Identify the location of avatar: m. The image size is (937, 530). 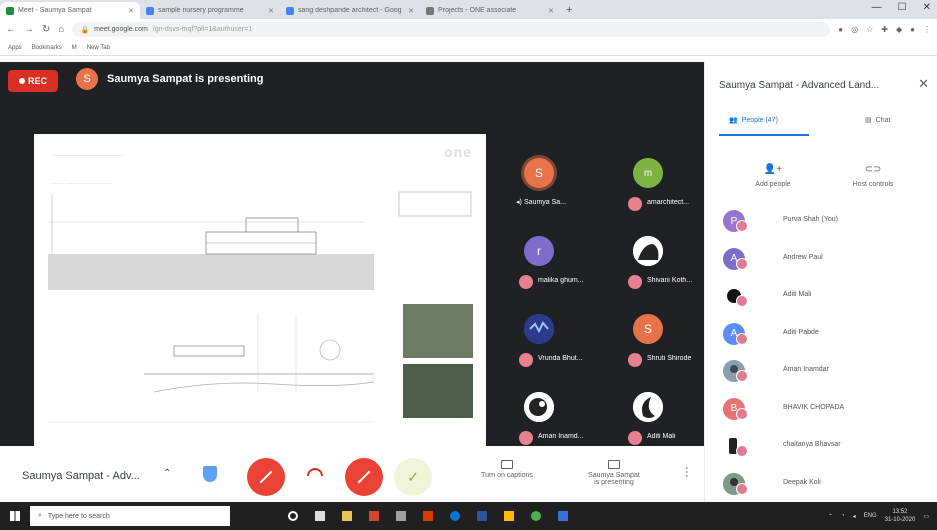
(648, 173).